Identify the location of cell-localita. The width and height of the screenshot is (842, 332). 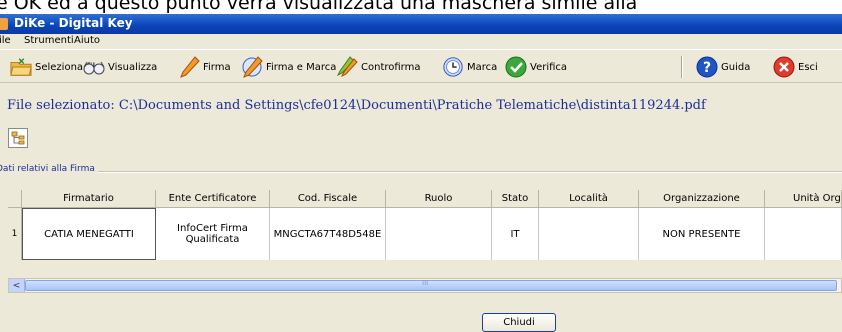
(589, 234).